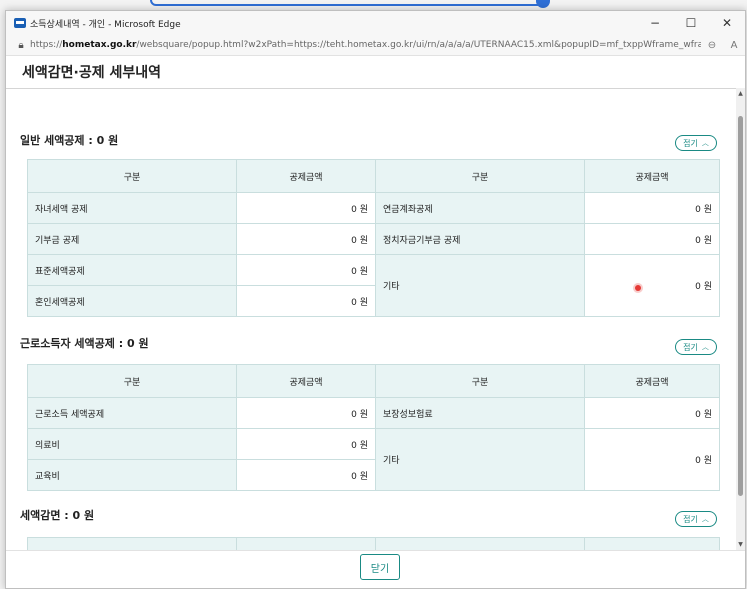  I want to click on row-label: 교육비, so click(132, 475).